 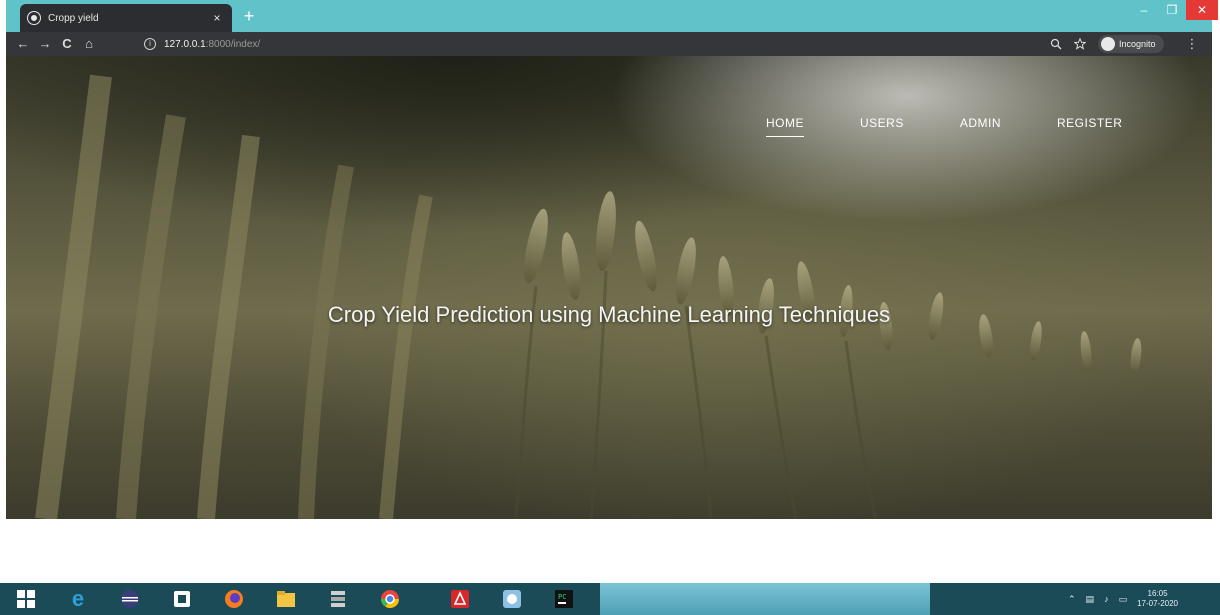 What do you see at coordinates (1089, 126) in the screenshot?
I see `nav-register-link: REGISTER` at bounding box center [1089, 126].